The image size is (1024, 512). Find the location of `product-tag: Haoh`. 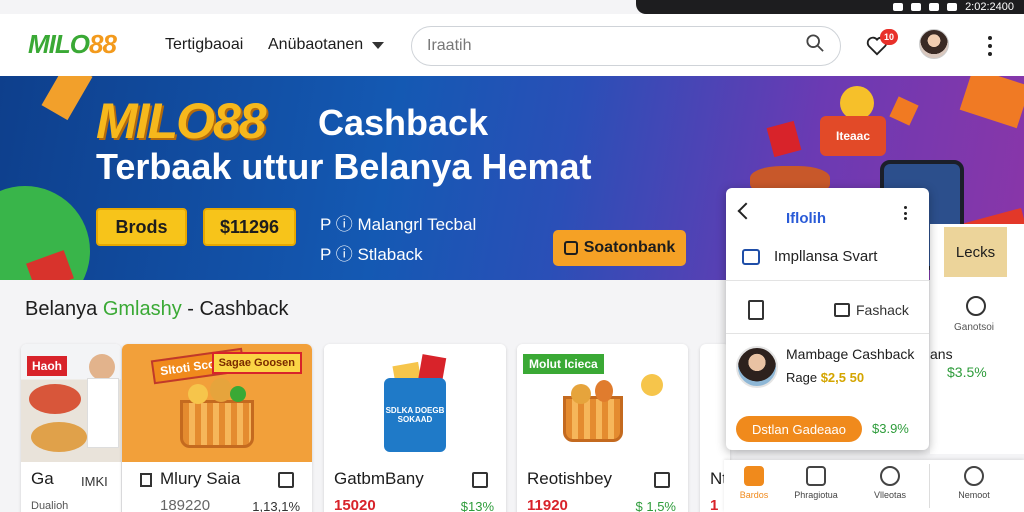

product-tag: Haoh is located at coordinates (47, 366).